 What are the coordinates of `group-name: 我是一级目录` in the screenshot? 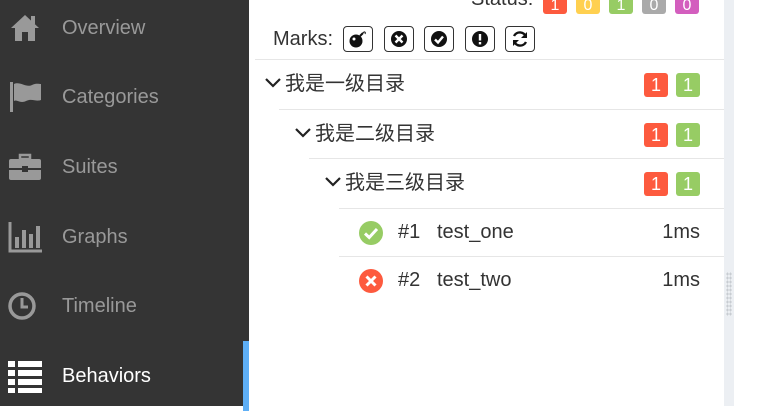 It's located at (345, 84).